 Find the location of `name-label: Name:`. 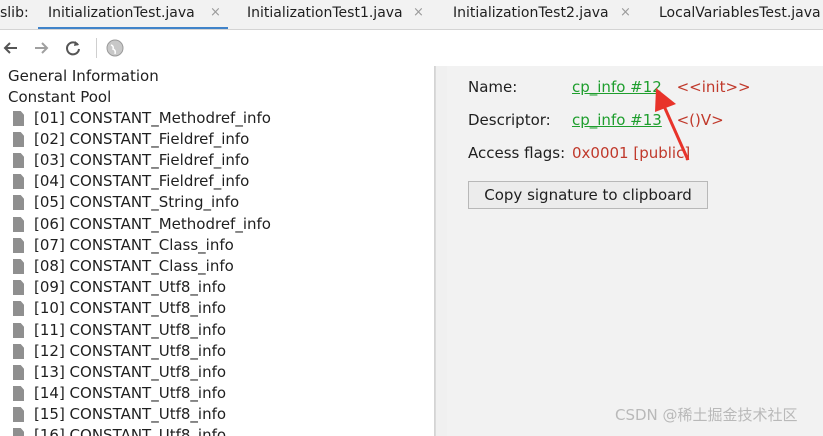

name-label: Name: is located at coordinates (493, 87).